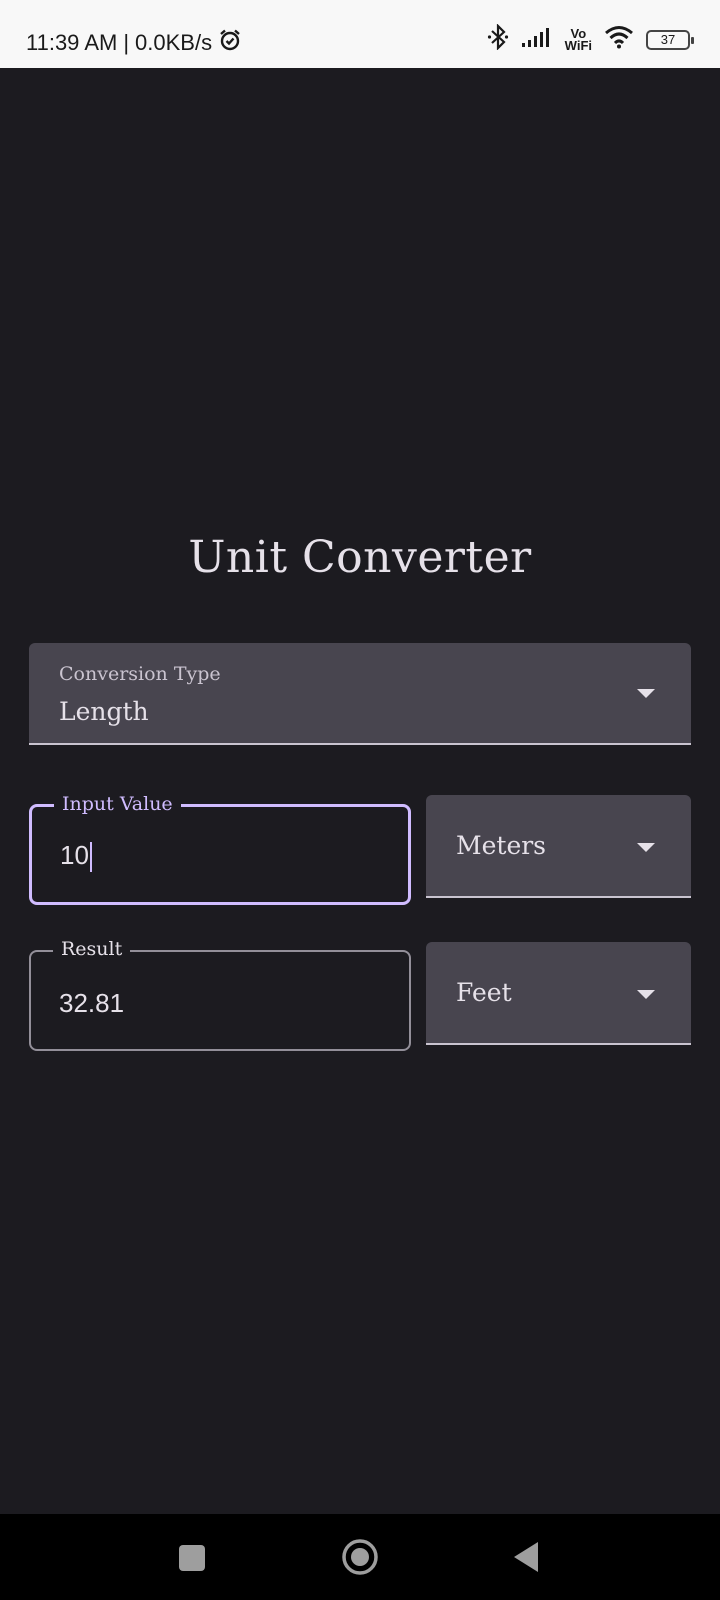 This screenshot has width=720, height=1600. What do you see at coordinates (72, 42) in the screenshot?
I see `status-time: 11:39 AM` at bounding box center [72, 42].